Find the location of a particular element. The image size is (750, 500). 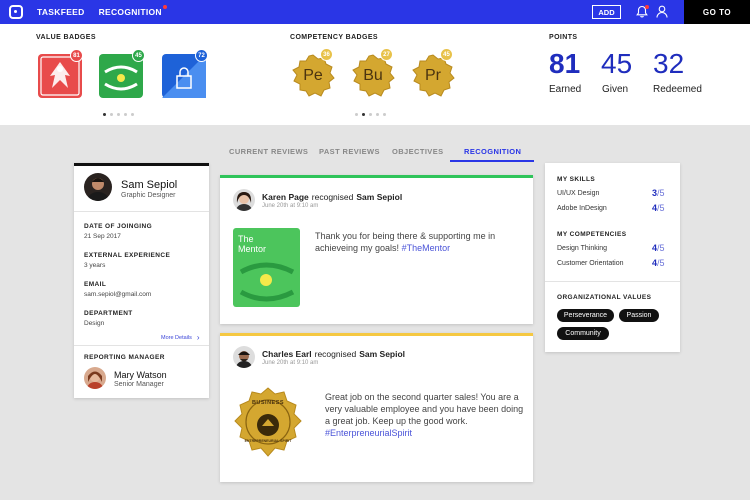

skill-name: UI/UX Design is located at coordinates (578, 193).